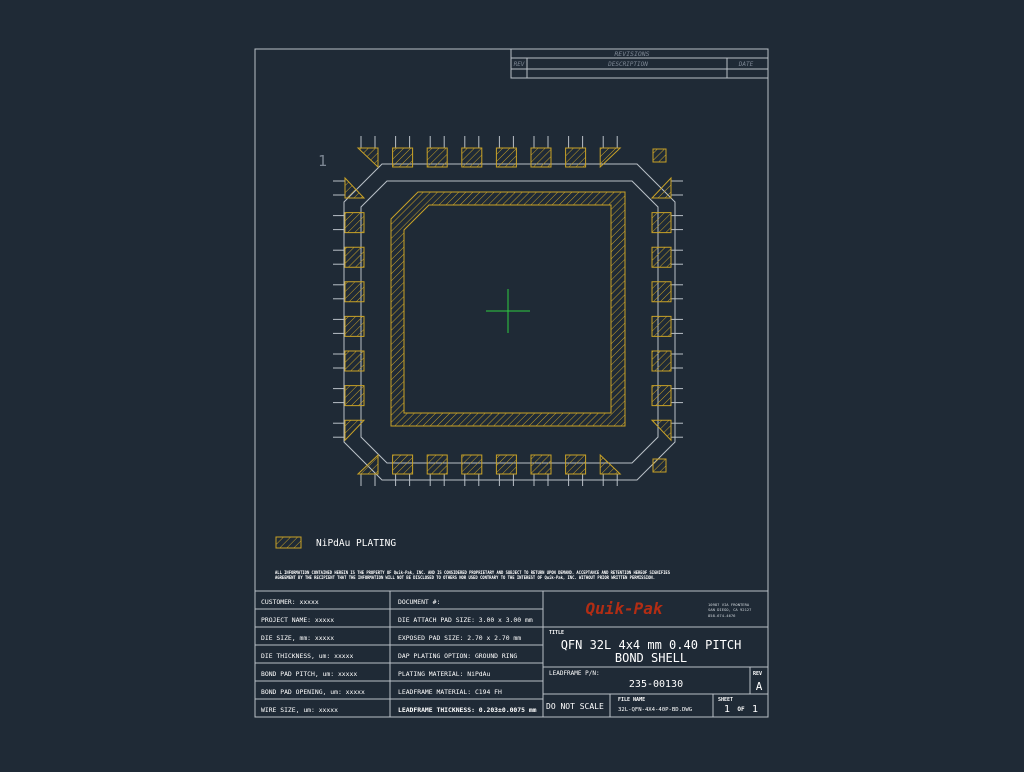 The height and width of the screenshot is (772, 1024). What do you see at coordinates (755, 709) in the screenshot?
I see `sheet-total: 1` at bounding box center [755, 709].